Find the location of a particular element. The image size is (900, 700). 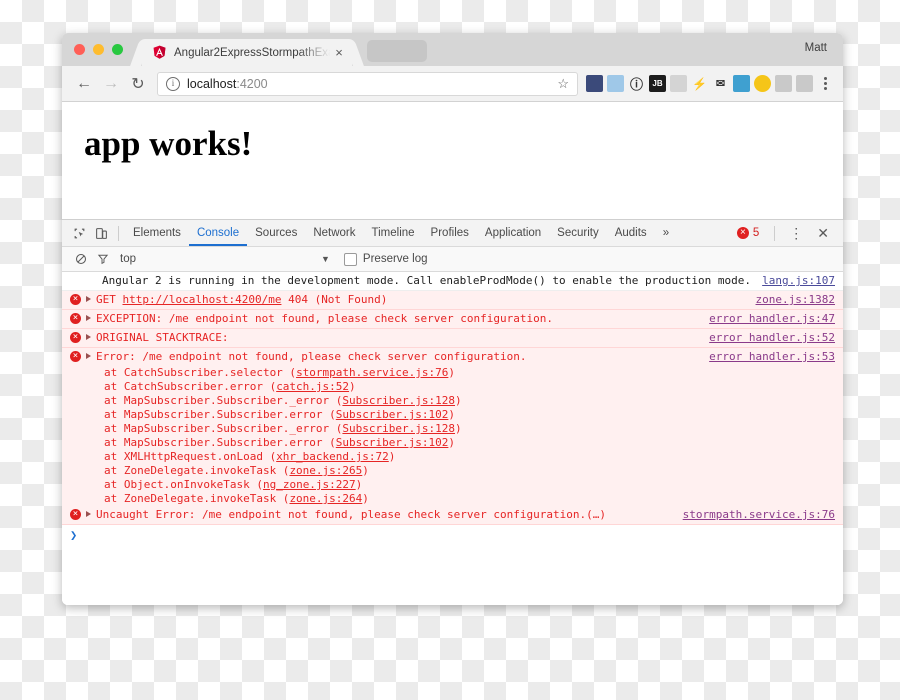

maximize-window-button is located at coordinates (117, 49).